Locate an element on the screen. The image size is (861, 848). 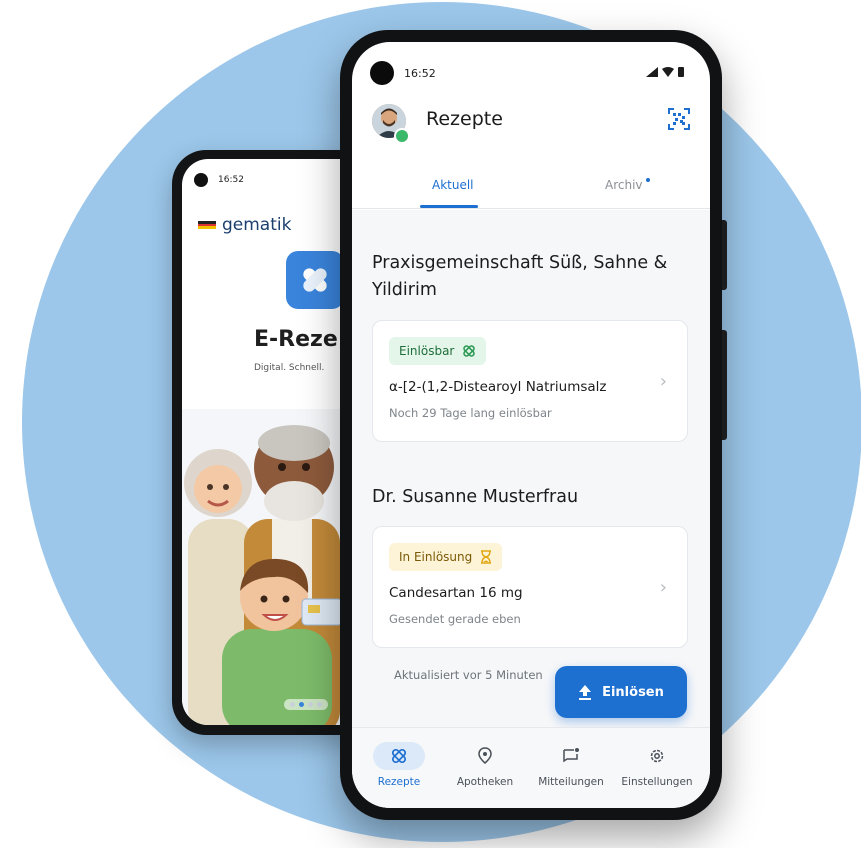
datamatrix-scan-icon is located at coordinates (679, 119).